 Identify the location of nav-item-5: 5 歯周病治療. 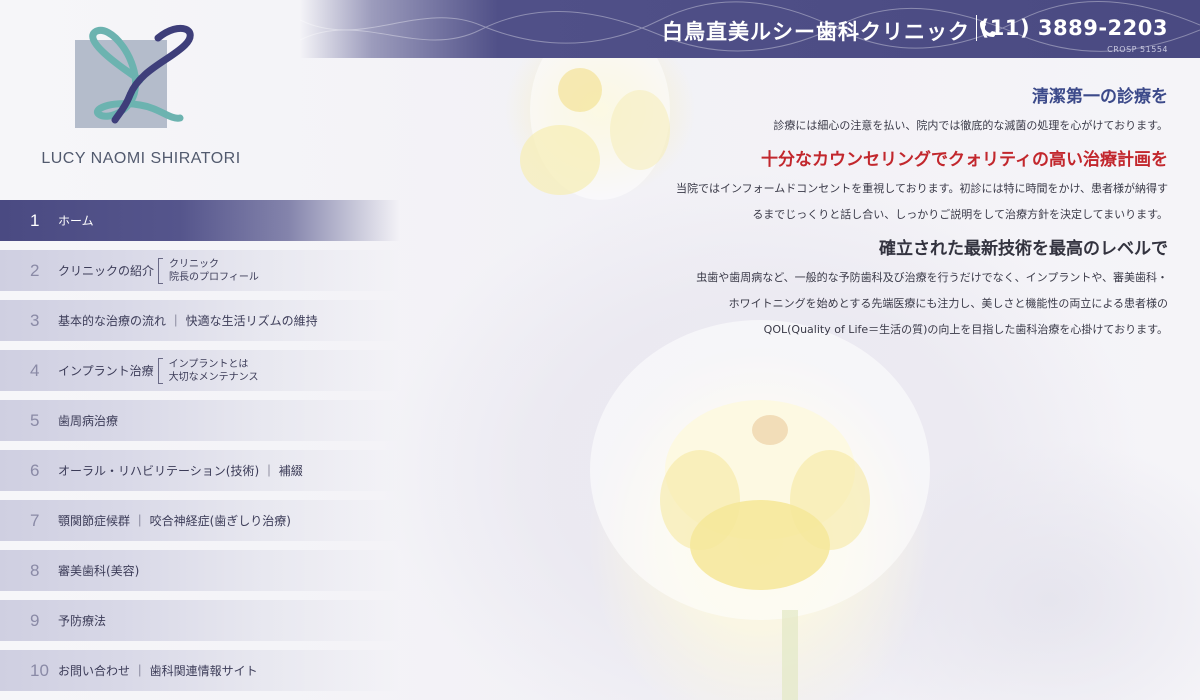
(200, 420).